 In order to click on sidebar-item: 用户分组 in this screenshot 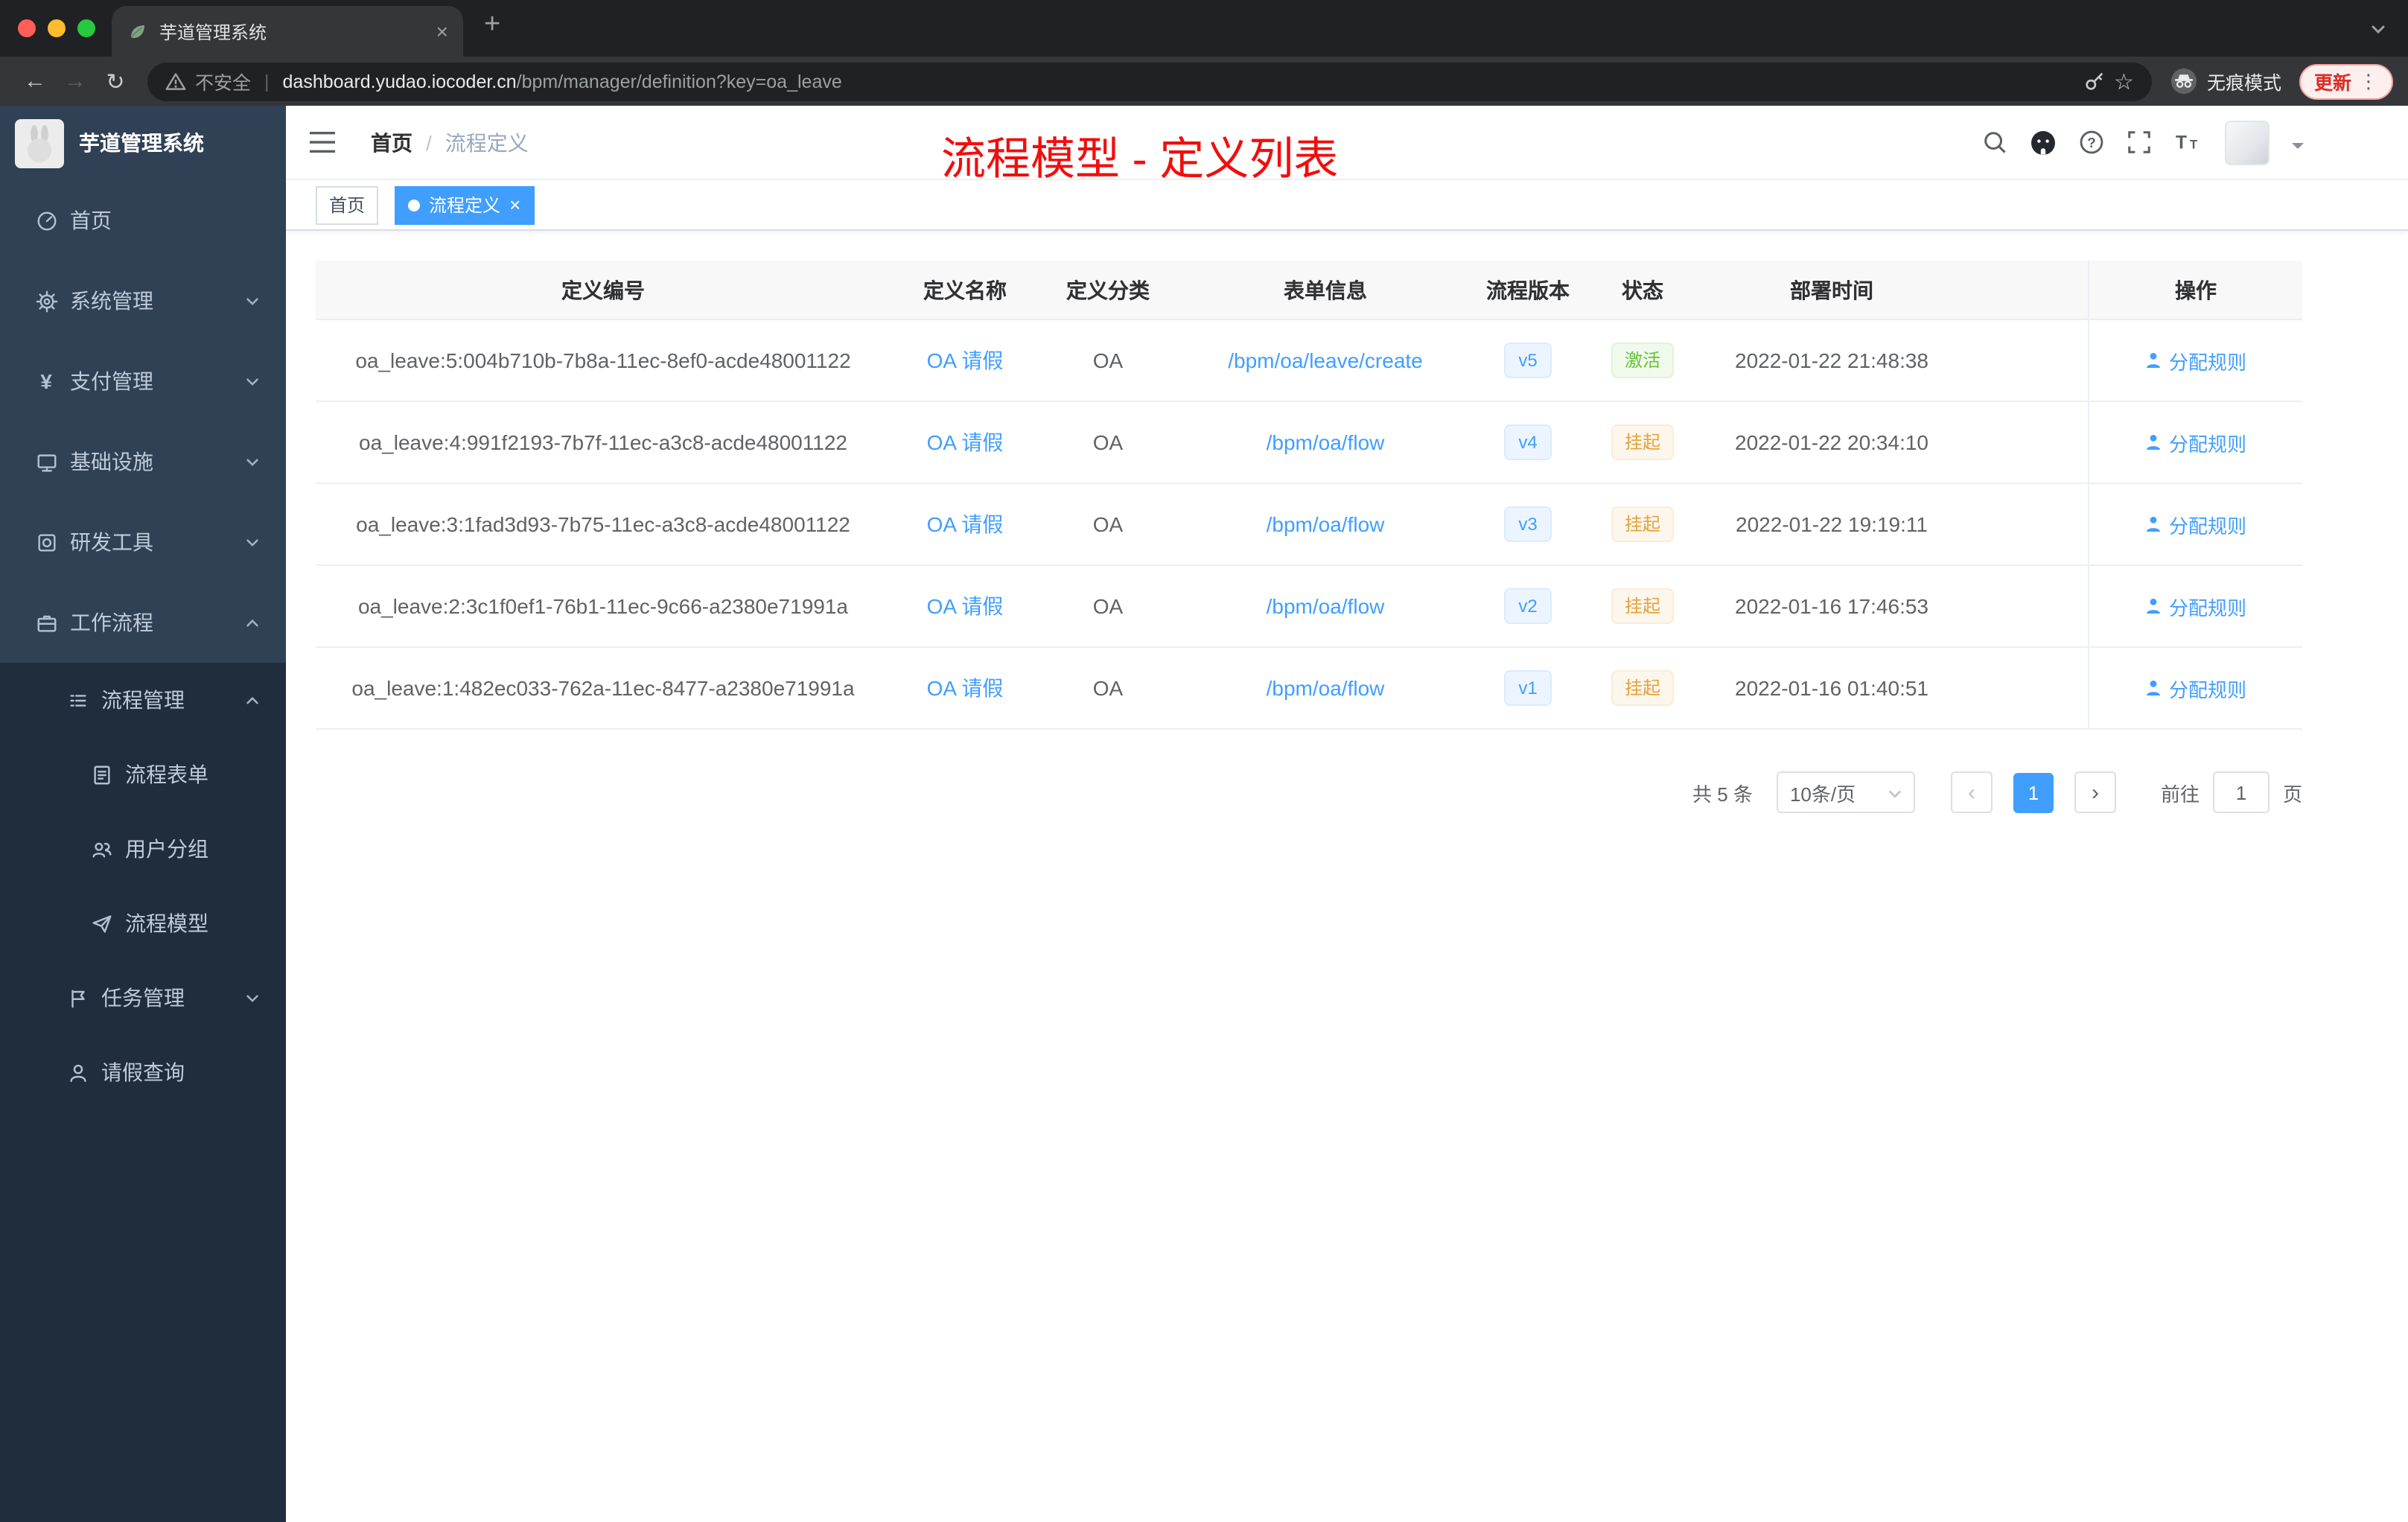, I will do `click(143, 849)`.